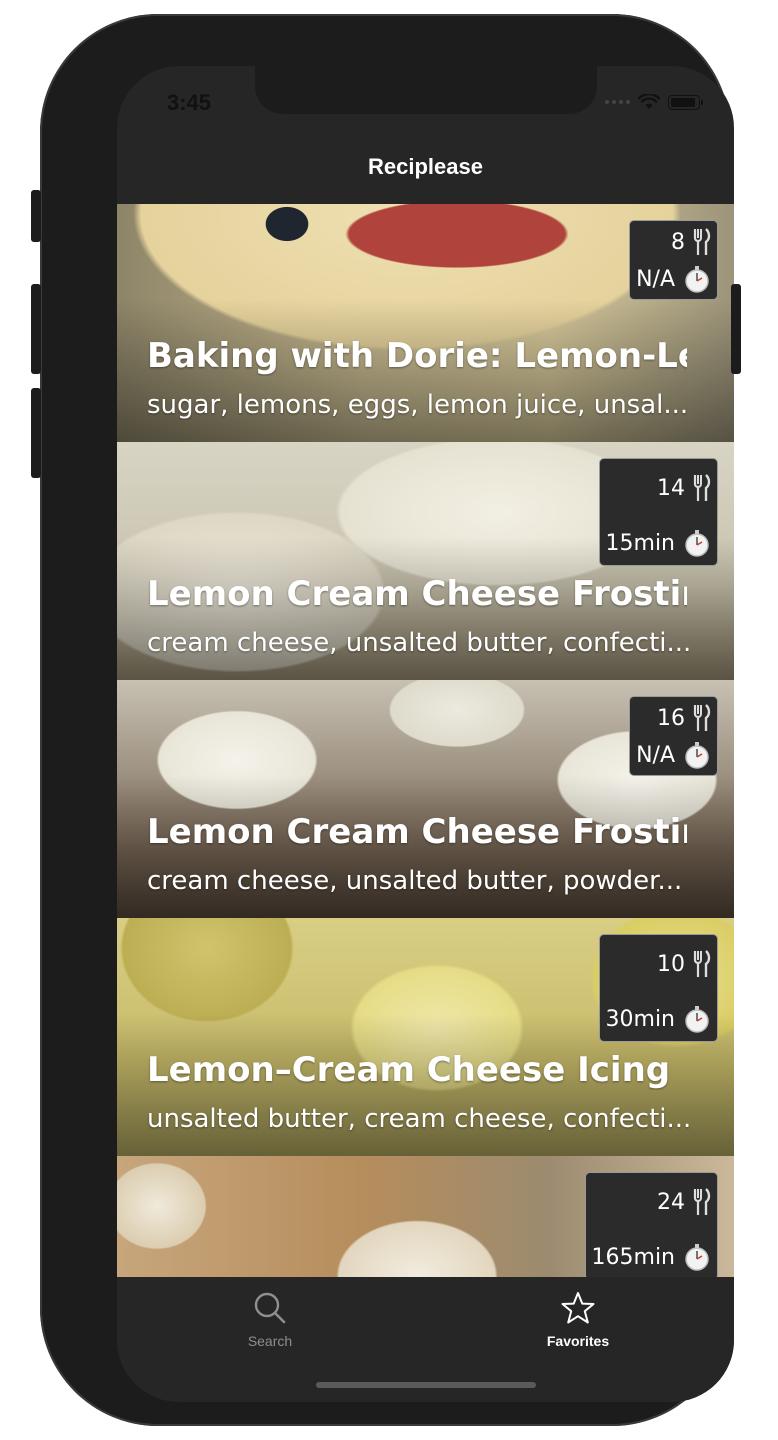 The height and width of the screenshot is (1440, 778). I want to click on search-icon, so click(270, 1308).